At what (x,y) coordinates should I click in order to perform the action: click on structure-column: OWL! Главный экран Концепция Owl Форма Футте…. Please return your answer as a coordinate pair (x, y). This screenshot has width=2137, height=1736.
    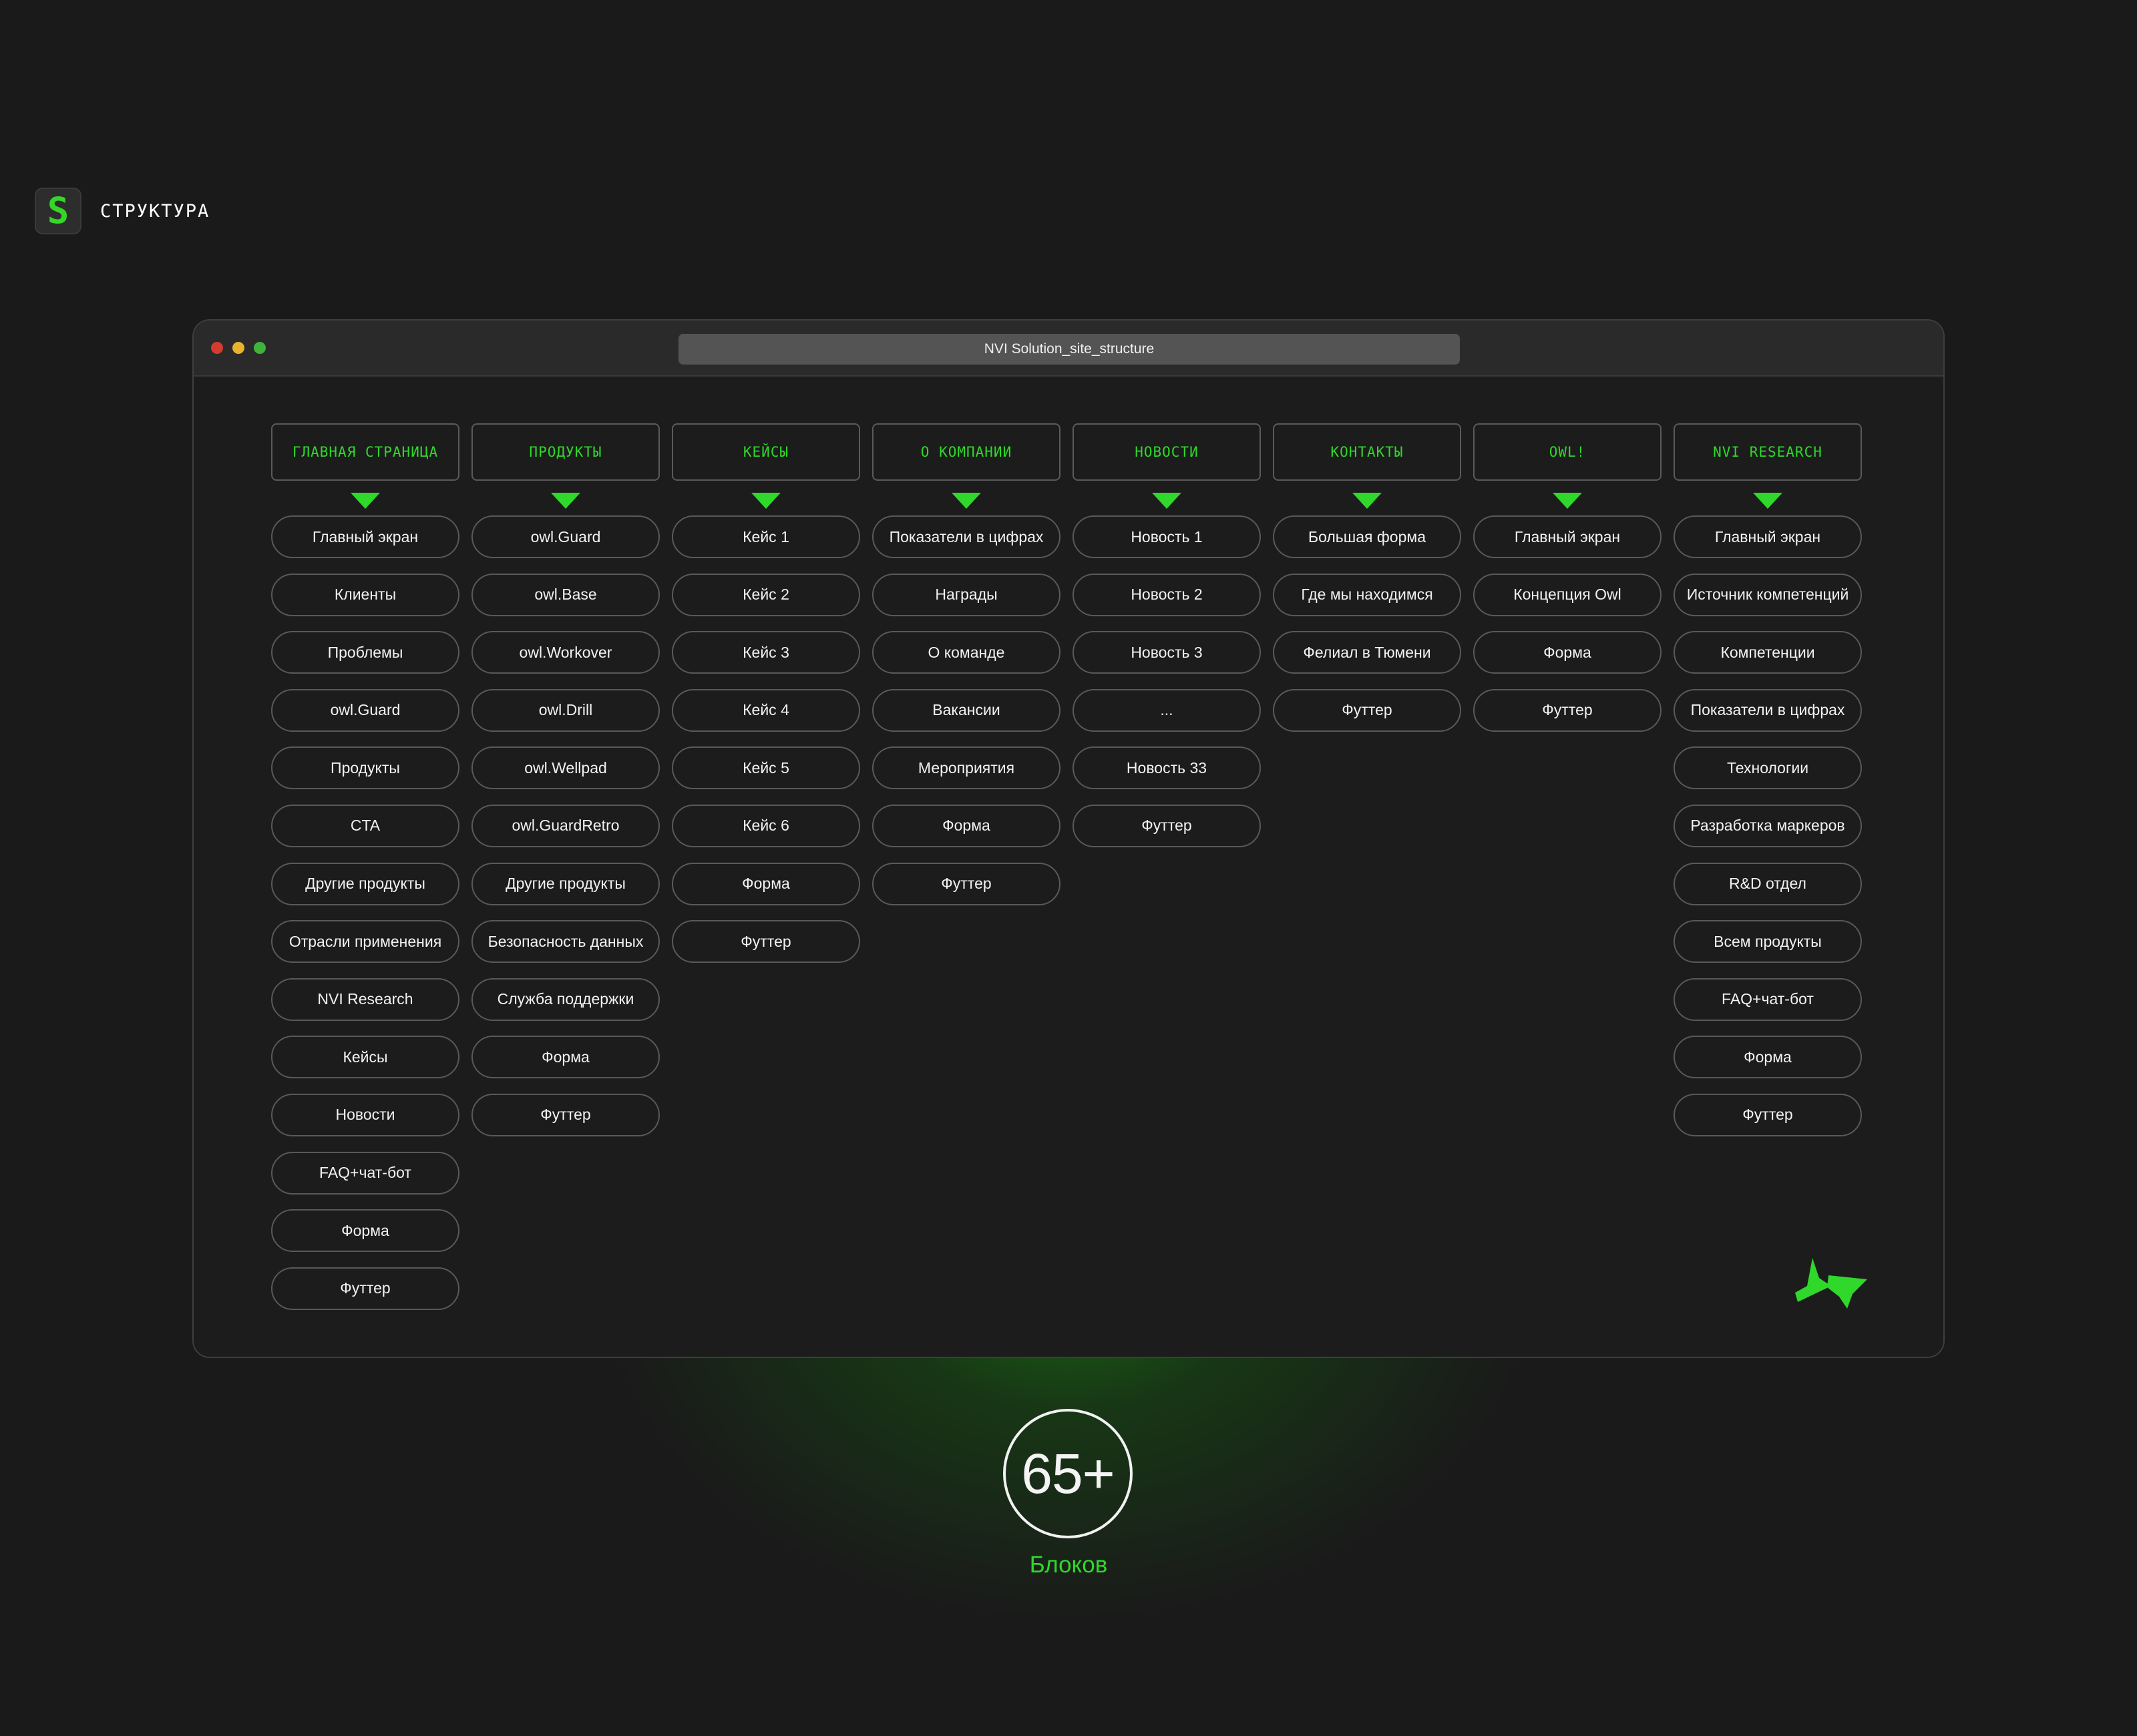
    Looking at the image, I should click on (1567, 874).